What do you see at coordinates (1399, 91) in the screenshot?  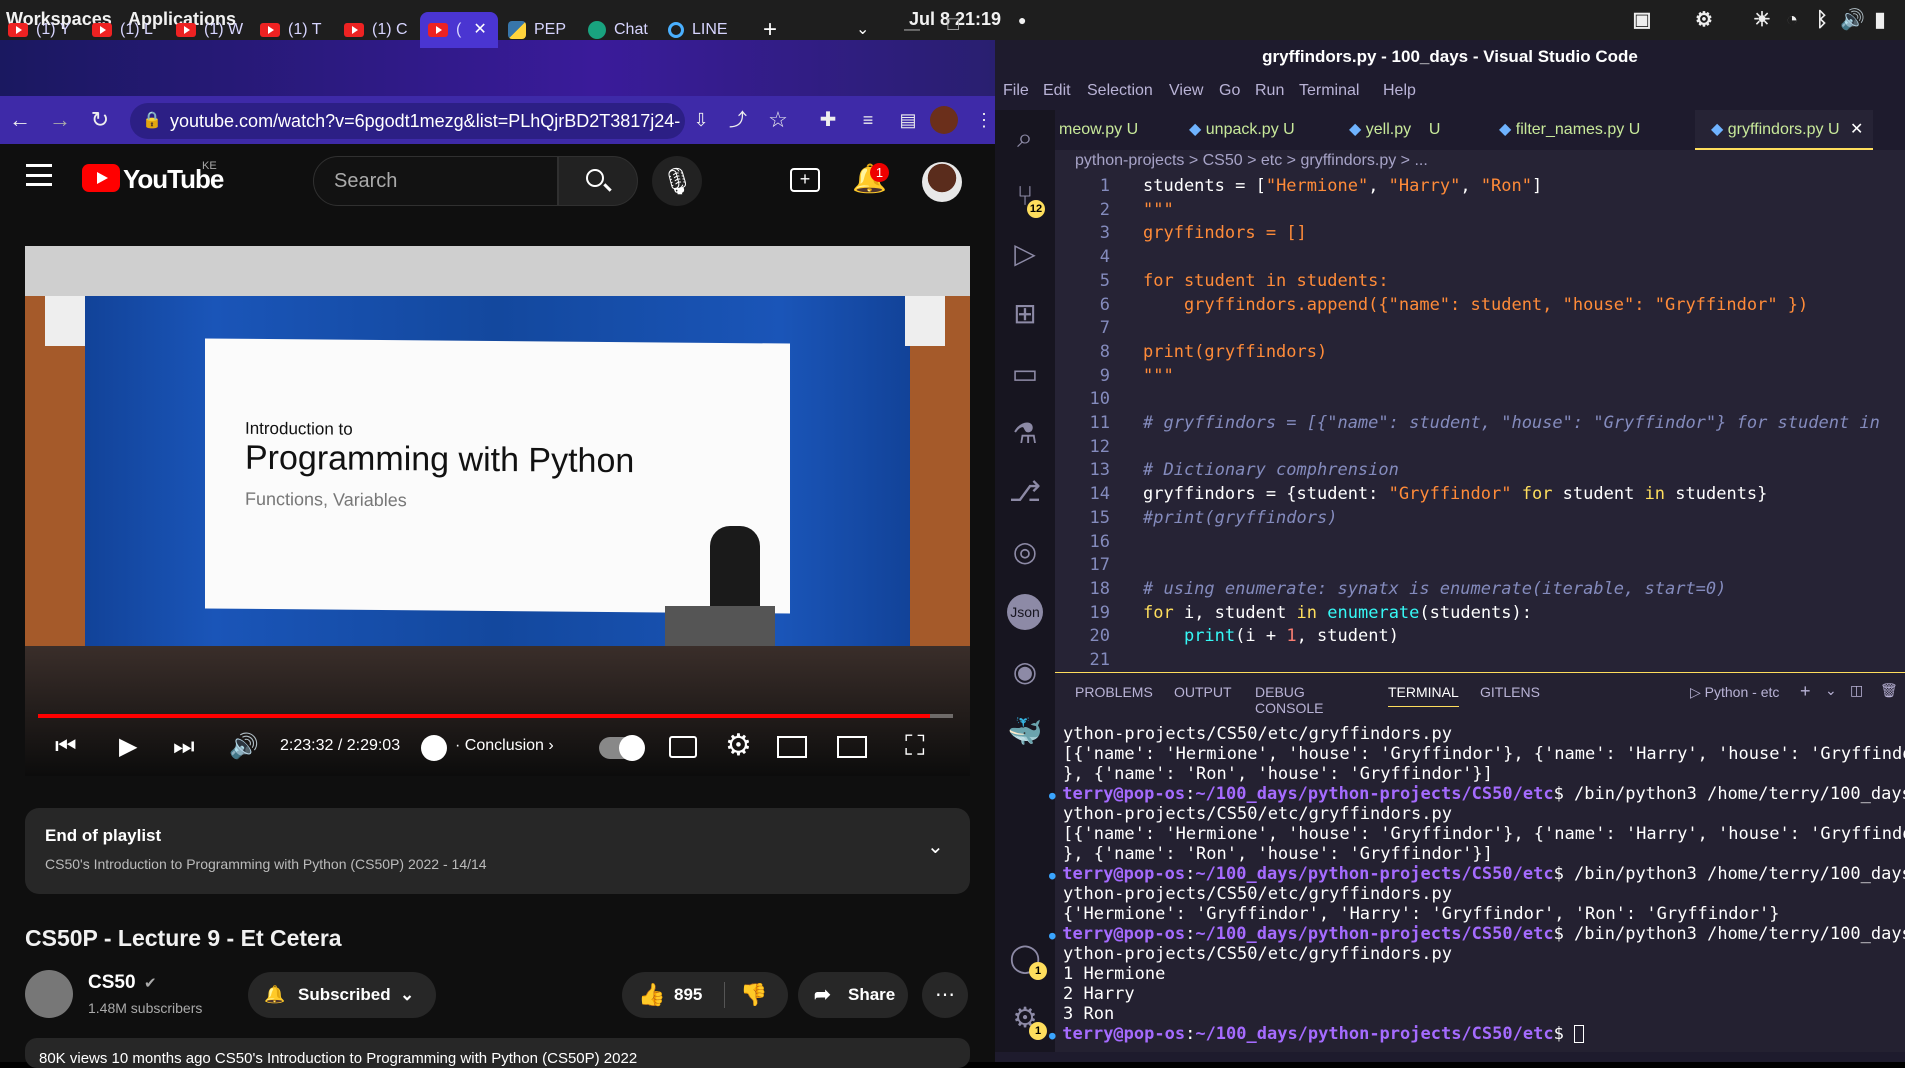 I see `menu-help: Help` at bounding box center [1399, 91].